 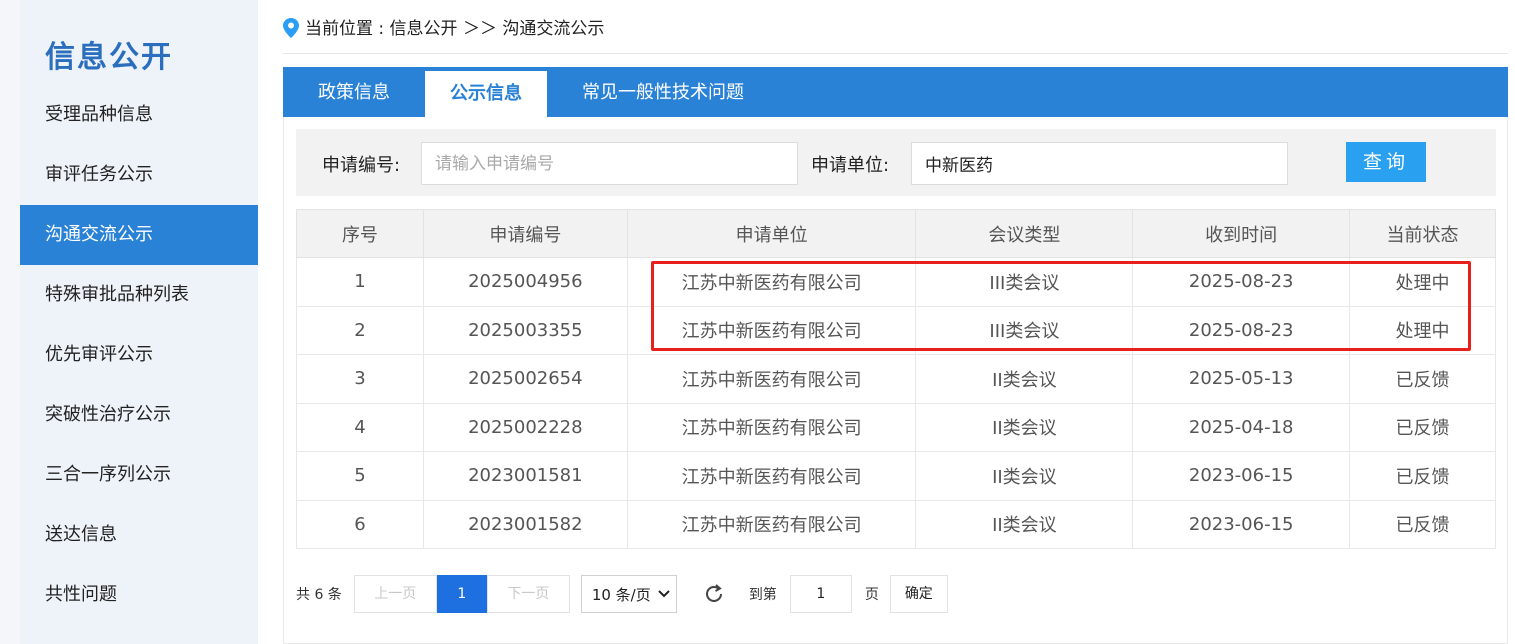 What do you see at coordinates (1241, 233) in the screenshot?
I see `col-header-received-time: 收到时间` at bounding box center [1241, 233].